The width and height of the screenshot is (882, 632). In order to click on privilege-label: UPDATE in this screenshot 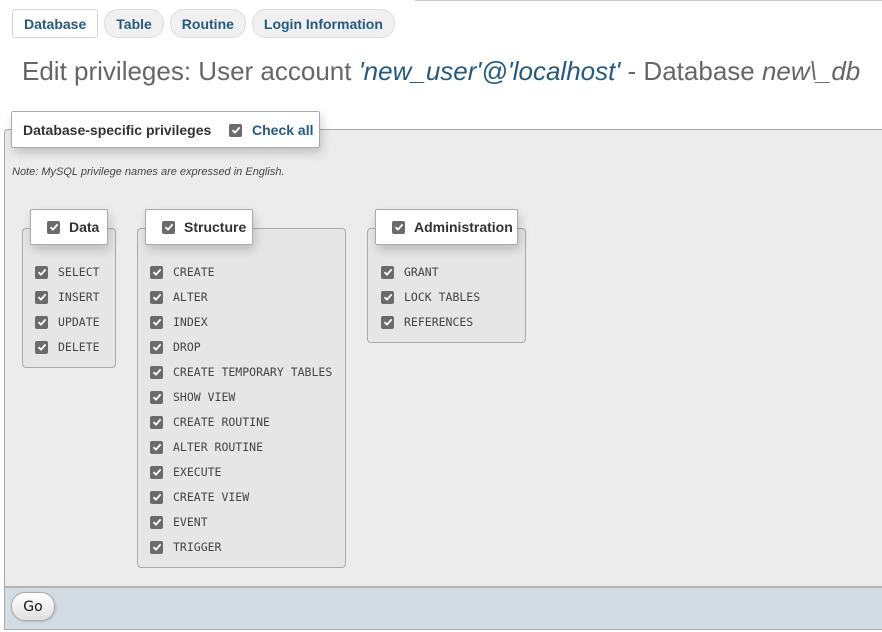, I will do `click(79, 322)`.